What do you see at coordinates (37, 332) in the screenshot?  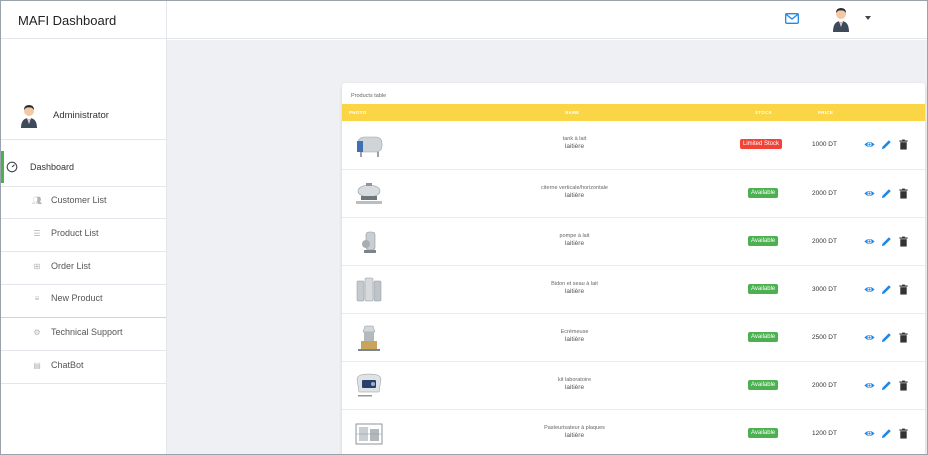 I see `support-icon: ⚙` at bounding box center [37, 332].